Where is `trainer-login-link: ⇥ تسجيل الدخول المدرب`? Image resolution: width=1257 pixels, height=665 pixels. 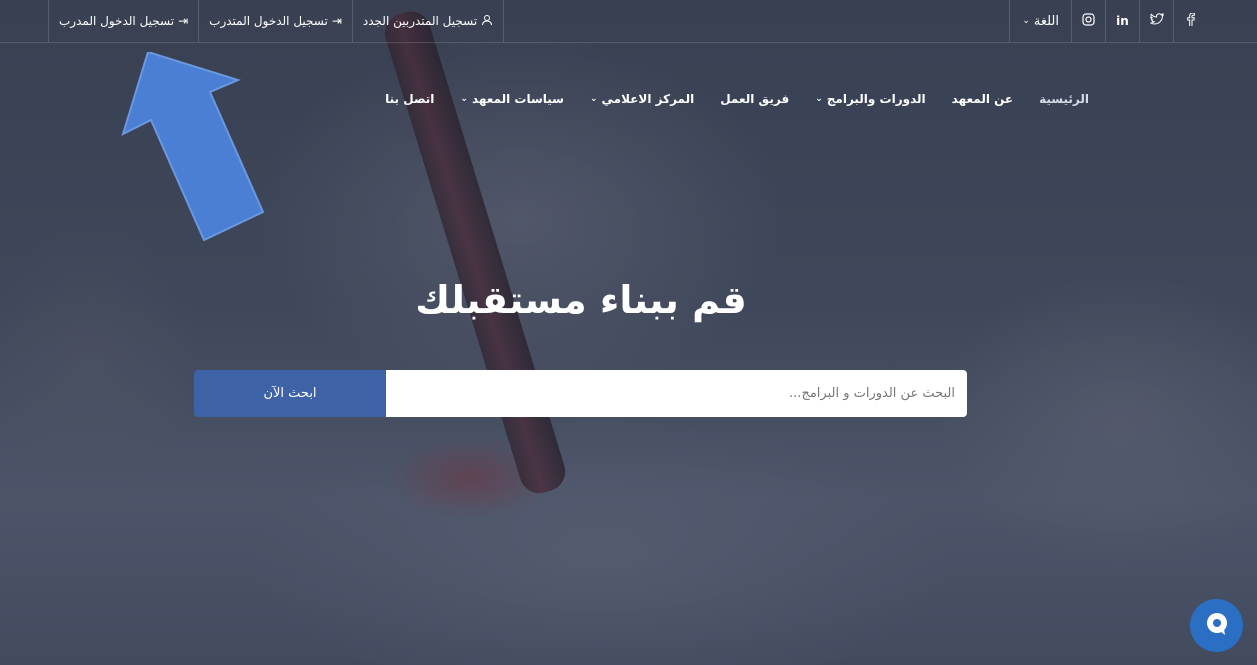 trainer-login-link: ⇥ تسجيل الدخول المدرب is located at coordinates (124, 21).